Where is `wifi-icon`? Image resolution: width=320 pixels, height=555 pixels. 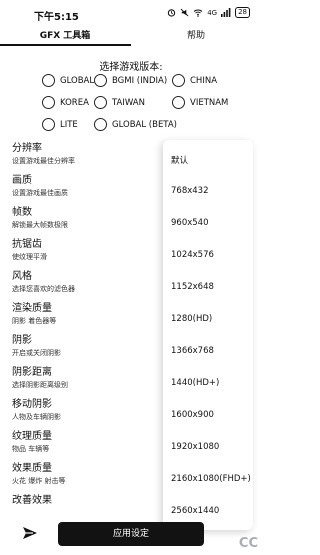 wifi-icon is located at coordinates (198, 13).